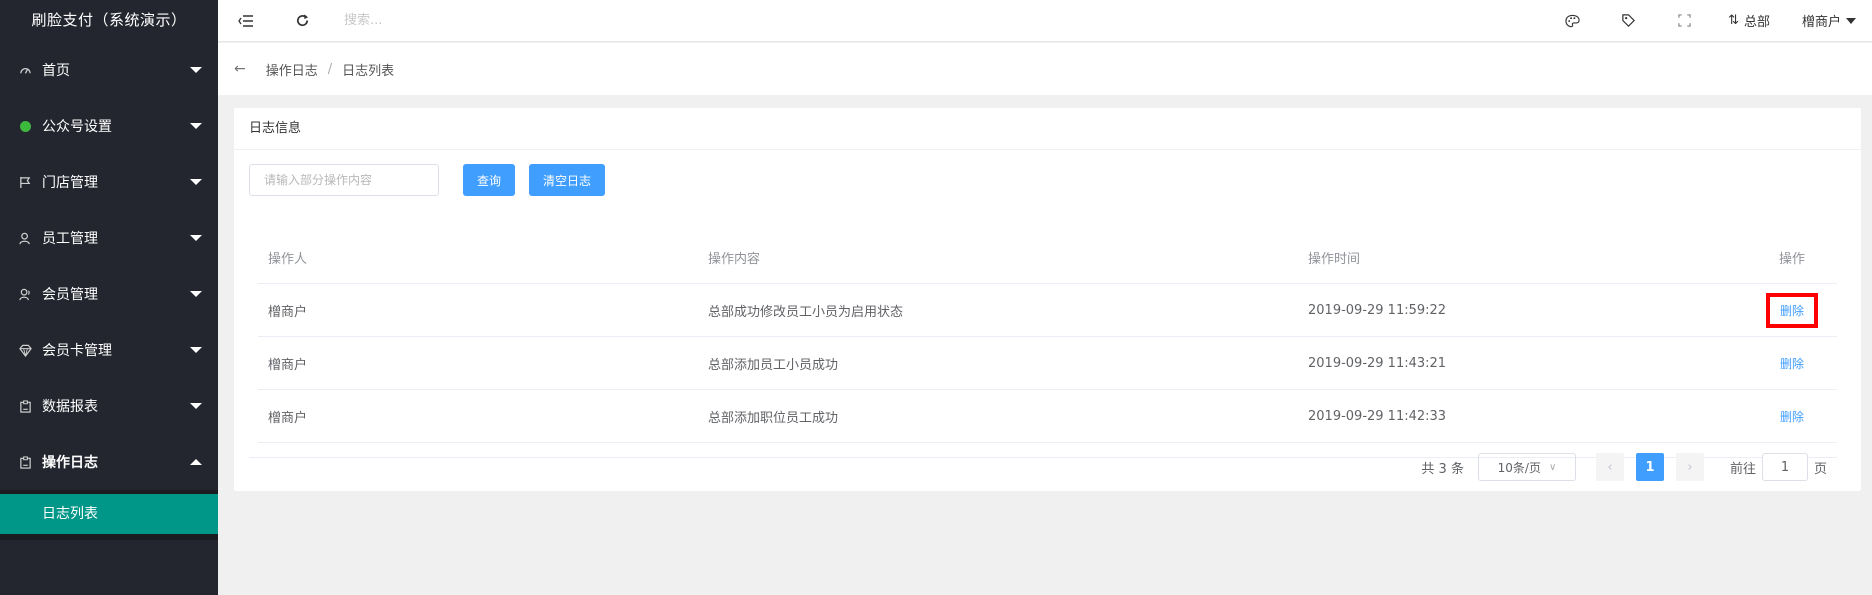 The width and height of the screenshot is (1872, 595). I want to click on breadcrumb: ← 操作日志 / 日志列表, so click(1045, 69).